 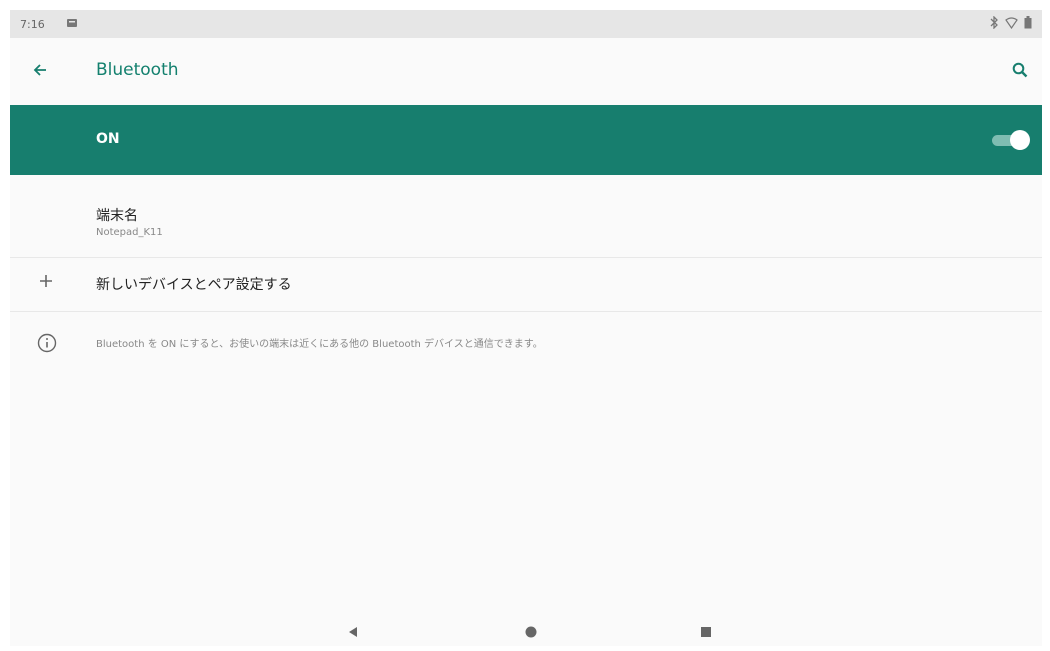 What do you see at coordinates (526, 24) in the screenshot?
I see `status-bar: 7:16` at bounding box center [526, 24].